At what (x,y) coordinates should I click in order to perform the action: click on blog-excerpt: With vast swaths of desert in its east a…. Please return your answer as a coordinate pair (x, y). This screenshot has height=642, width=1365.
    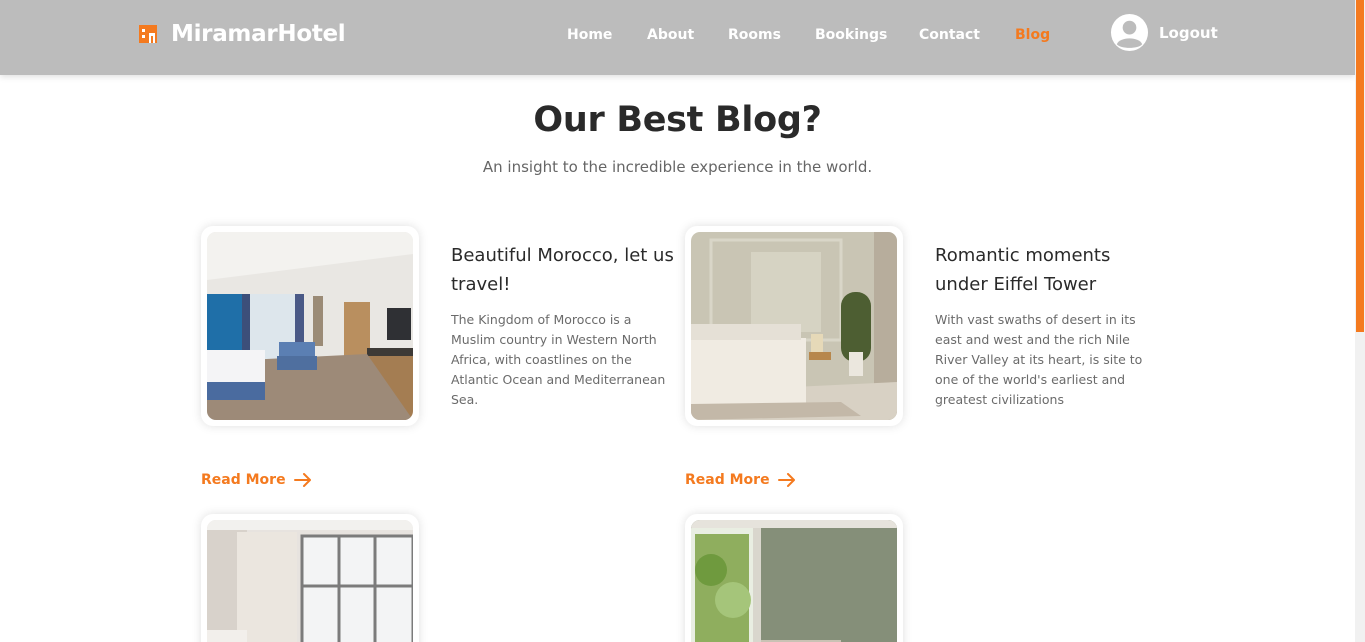
    Looking at the image, I should click on (1039, 359).